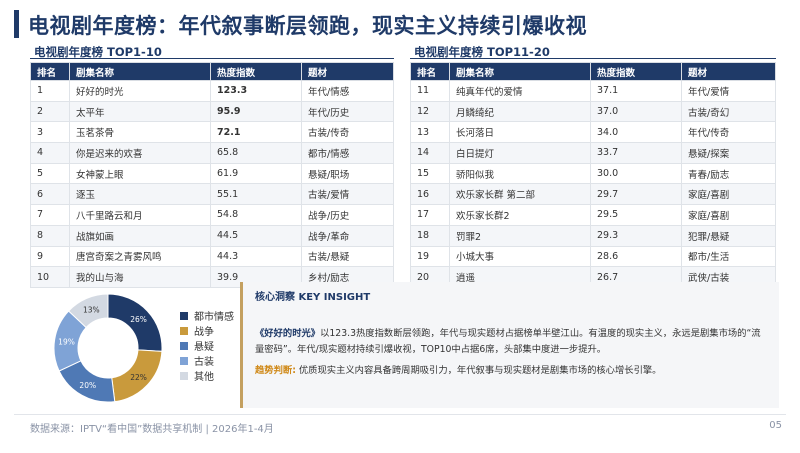  Describe the element at coordinates (50, 91) in the screenshot. I see `rank-cell: 1` at that location.